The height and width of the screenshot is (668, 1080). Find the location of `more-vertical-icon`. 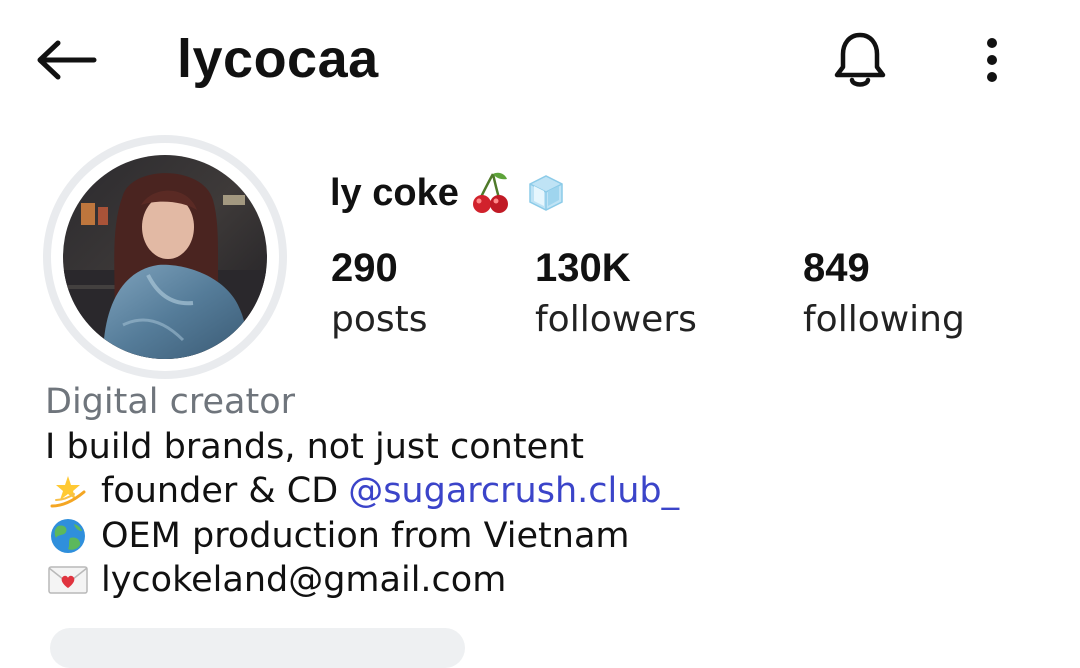

more-vertical-icon is located at coordinates (992, 60).